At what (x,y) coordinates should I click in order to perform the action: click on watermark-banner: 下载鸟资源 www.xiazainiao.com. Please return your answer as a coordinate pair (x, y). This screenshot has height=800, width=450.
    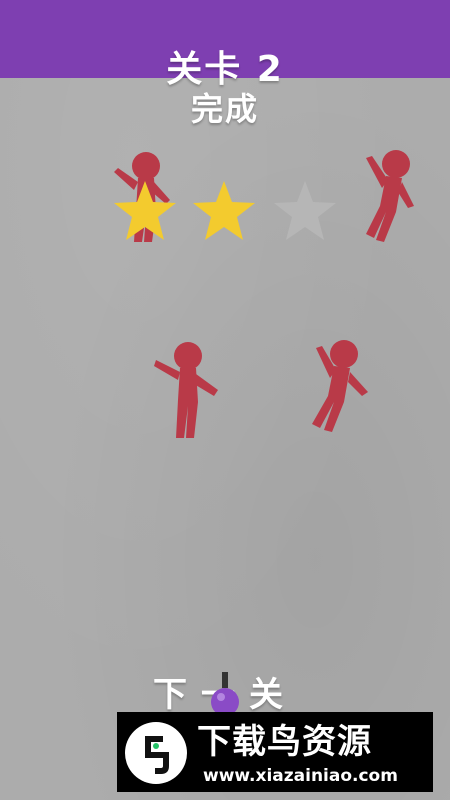
    Looking at the image, I should click on (275, 752).